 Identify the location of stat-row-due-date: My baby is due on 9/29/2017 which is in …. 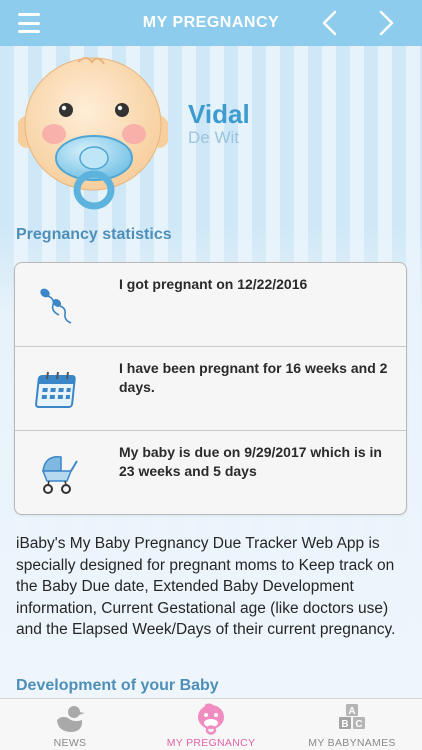
(210, 472).